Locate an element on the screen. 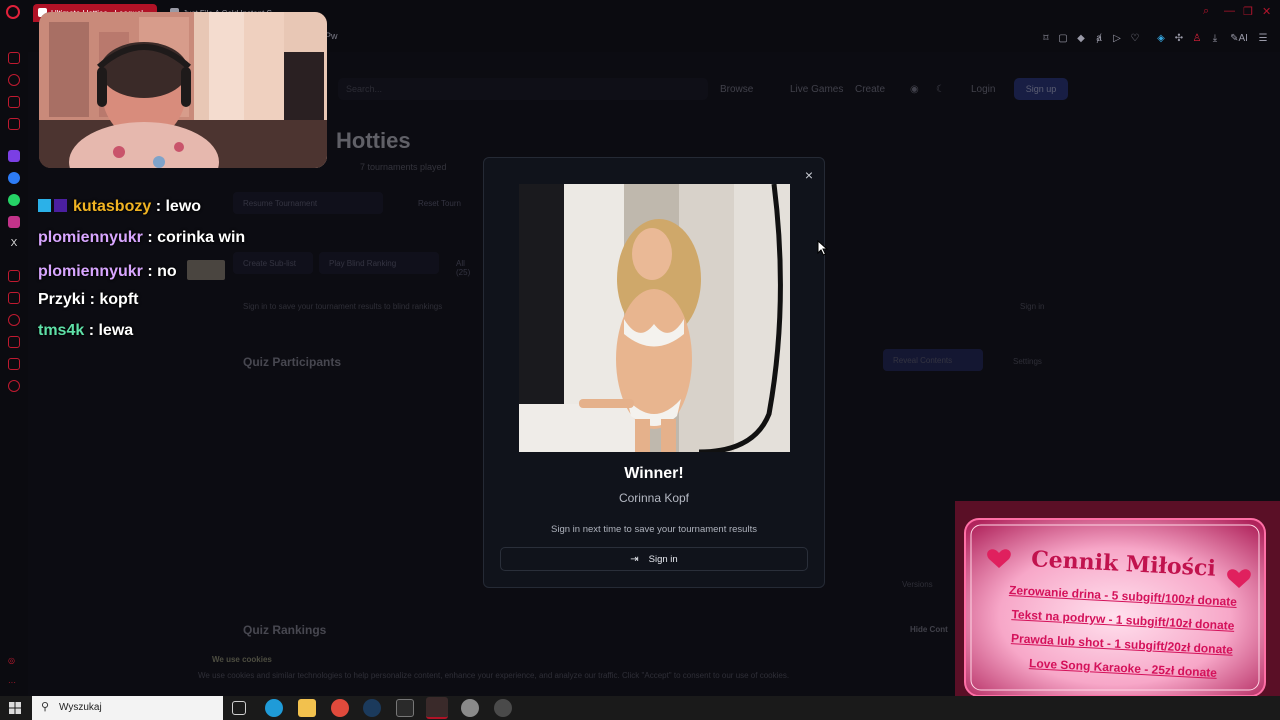 This screenshot has height=720, width=1280. minimize-icon: — is located at coordinates (1229, 11).